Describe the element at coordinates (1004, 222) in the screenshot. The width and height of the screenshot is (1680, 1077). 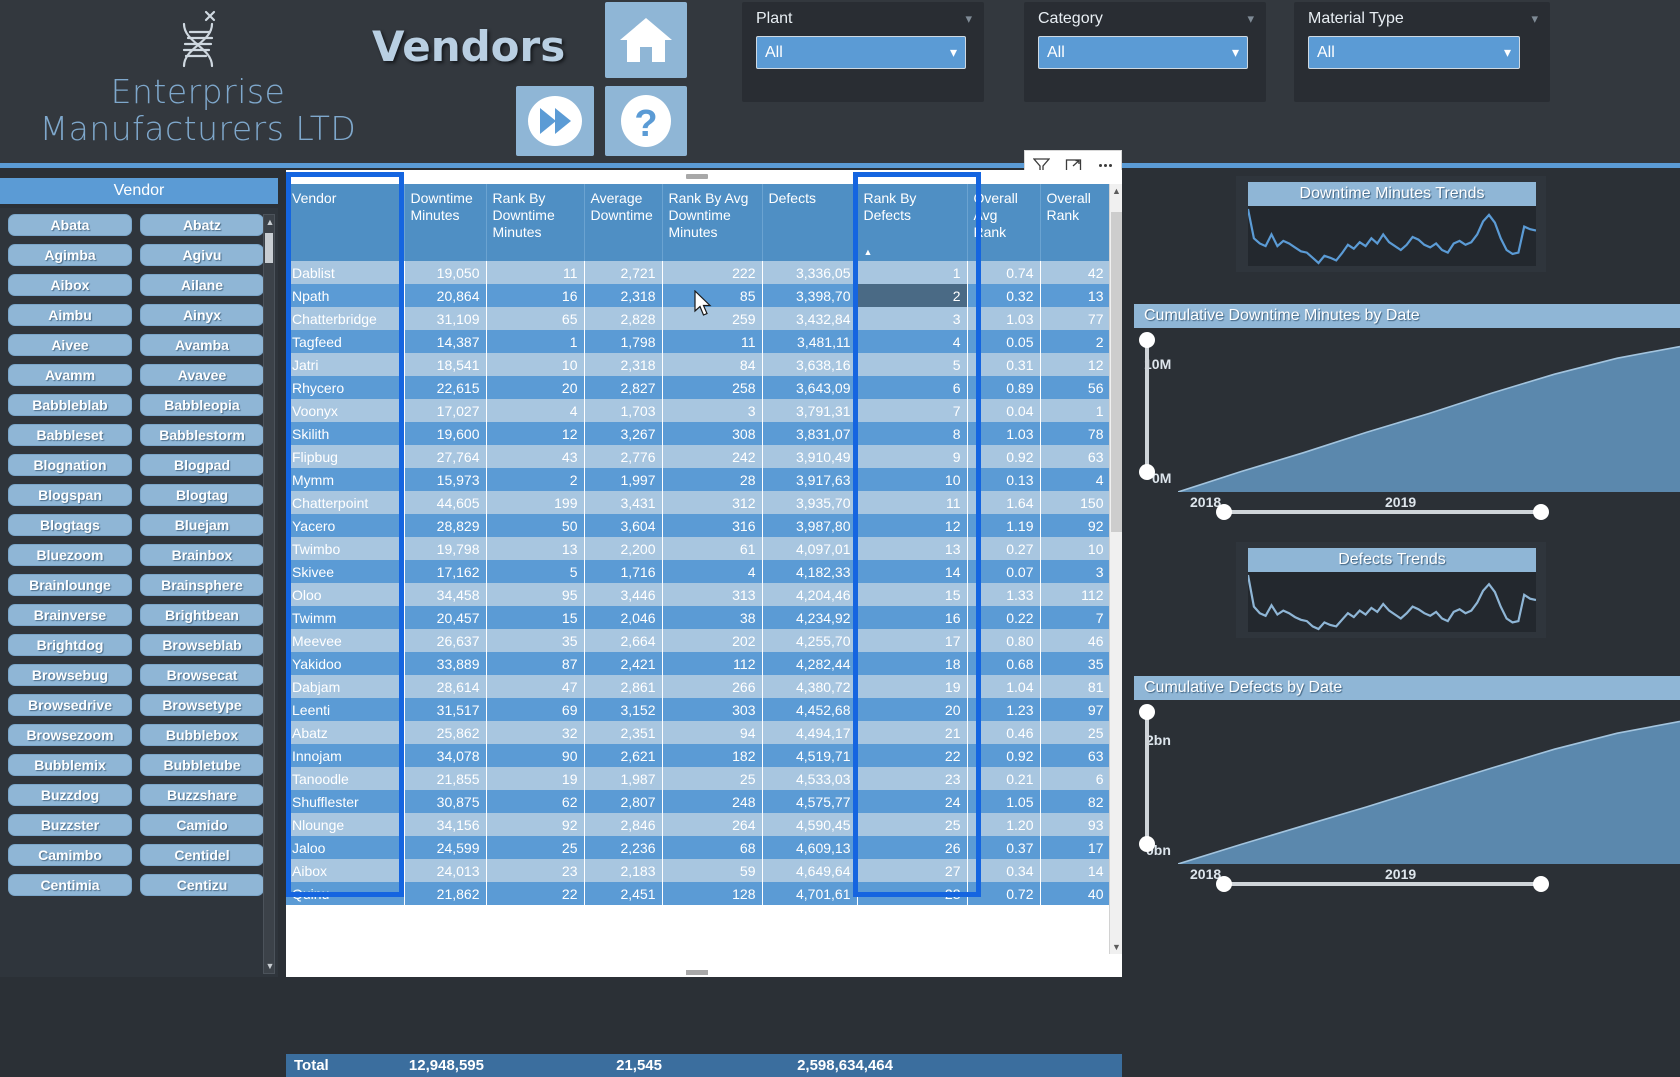
I see `column-header: Overall Avg Rank` at that location.